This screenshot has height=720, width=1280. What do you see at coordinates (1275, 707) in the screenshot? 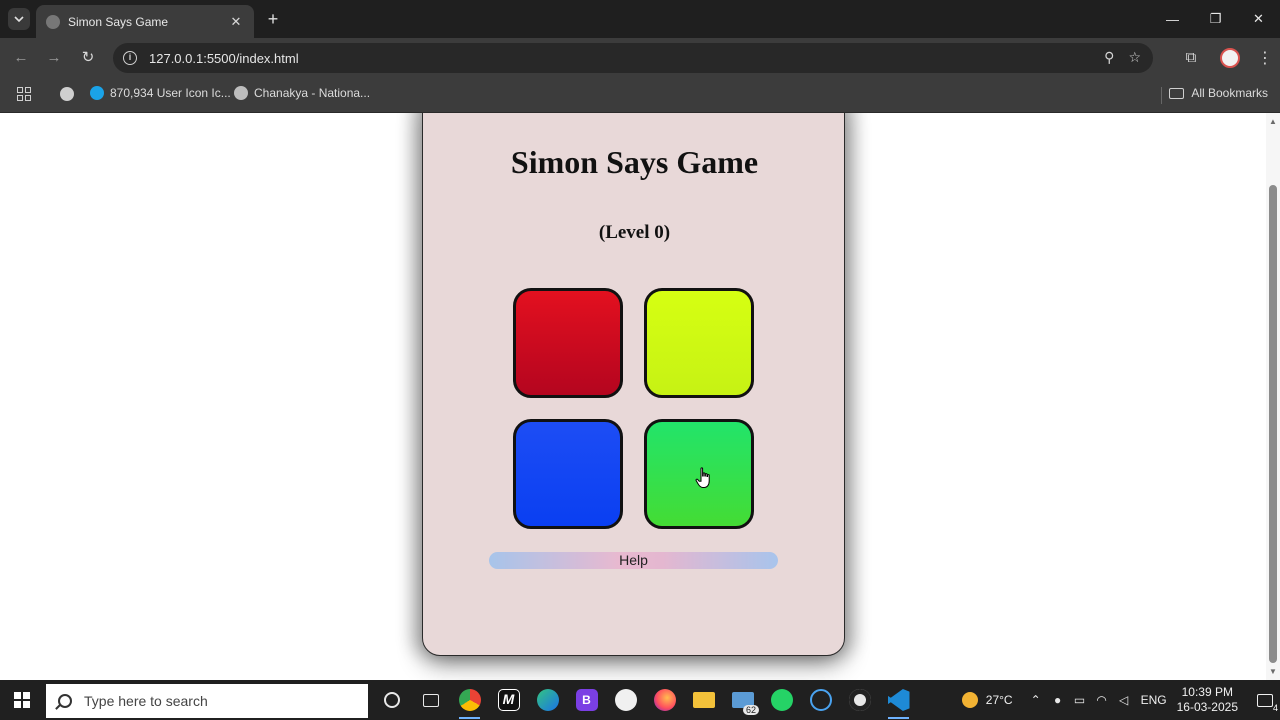
I see `notification-count: 4` at bounding box center [1275, 707].